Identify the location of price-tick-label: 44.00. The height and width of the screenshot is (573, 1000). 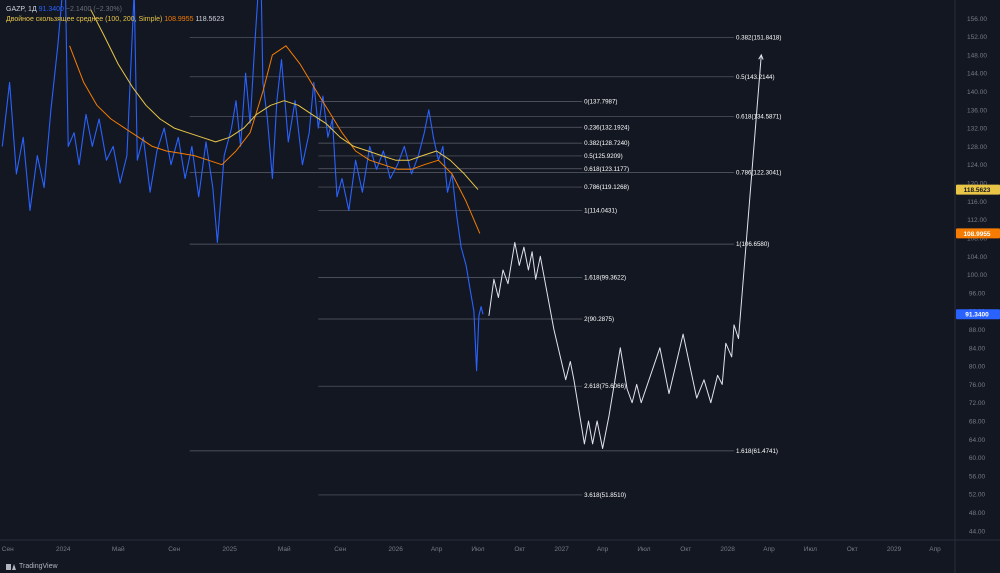
(977, 531).